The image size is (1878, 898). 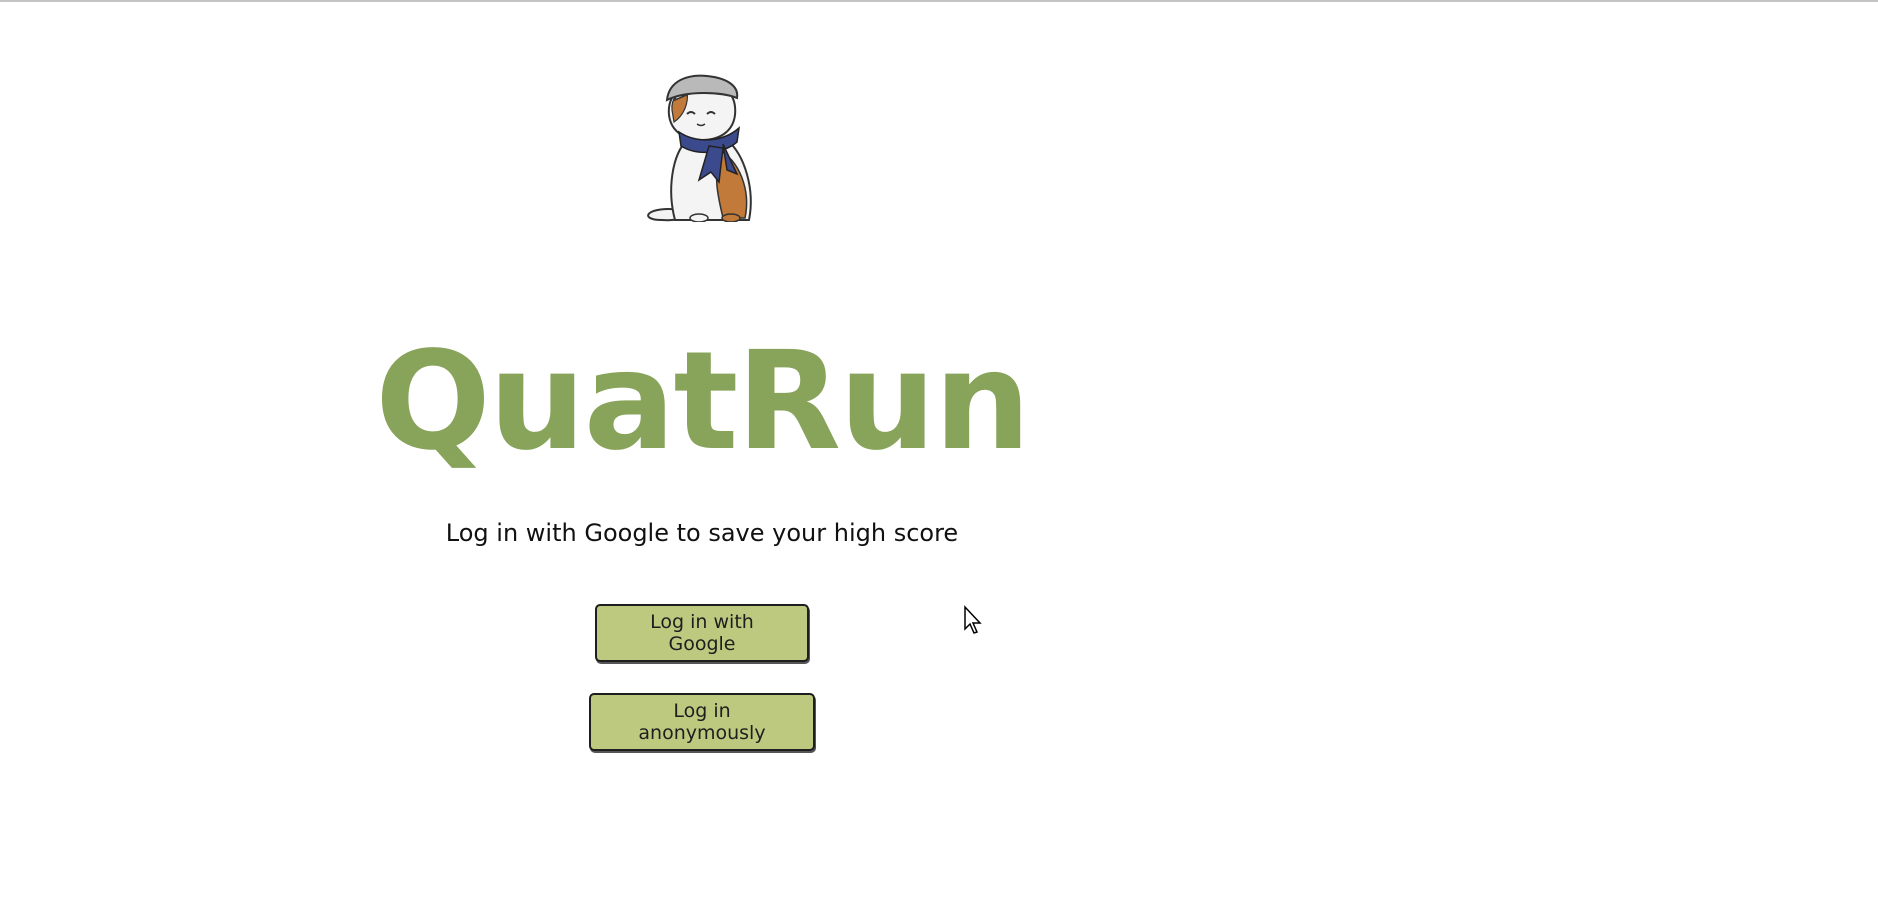 I want to click on app-title: QuatRun, so click(x=703, y=402).